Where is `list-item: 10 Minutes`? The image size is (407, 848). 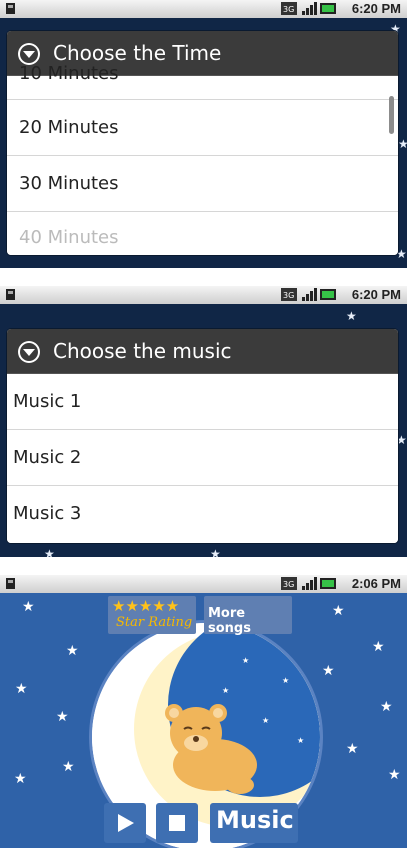 list-item: 10 Minutes is located at coordinates (202, 80).